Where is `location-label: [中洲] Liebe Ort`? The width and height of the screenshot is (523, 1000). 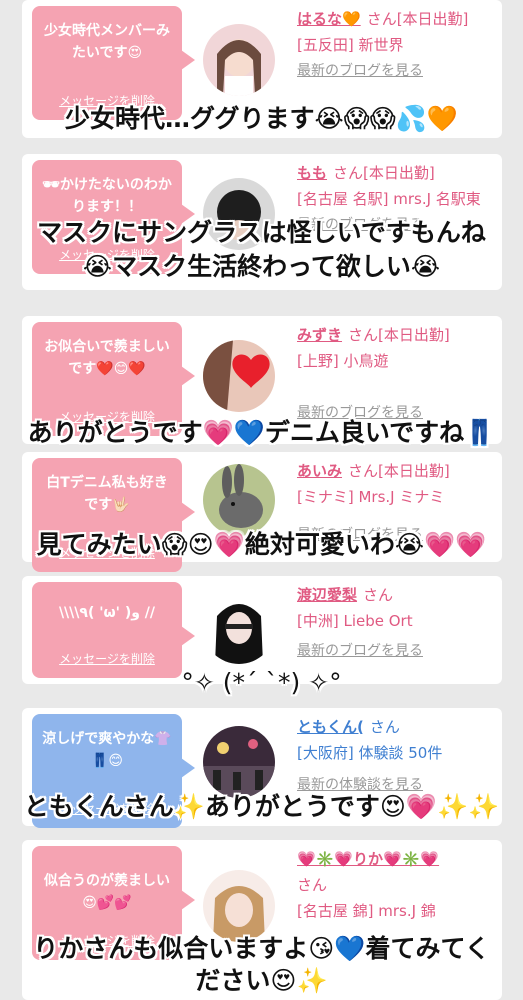
location-label: [中洲] Liebe Ort is located at coordinates (355, 621).